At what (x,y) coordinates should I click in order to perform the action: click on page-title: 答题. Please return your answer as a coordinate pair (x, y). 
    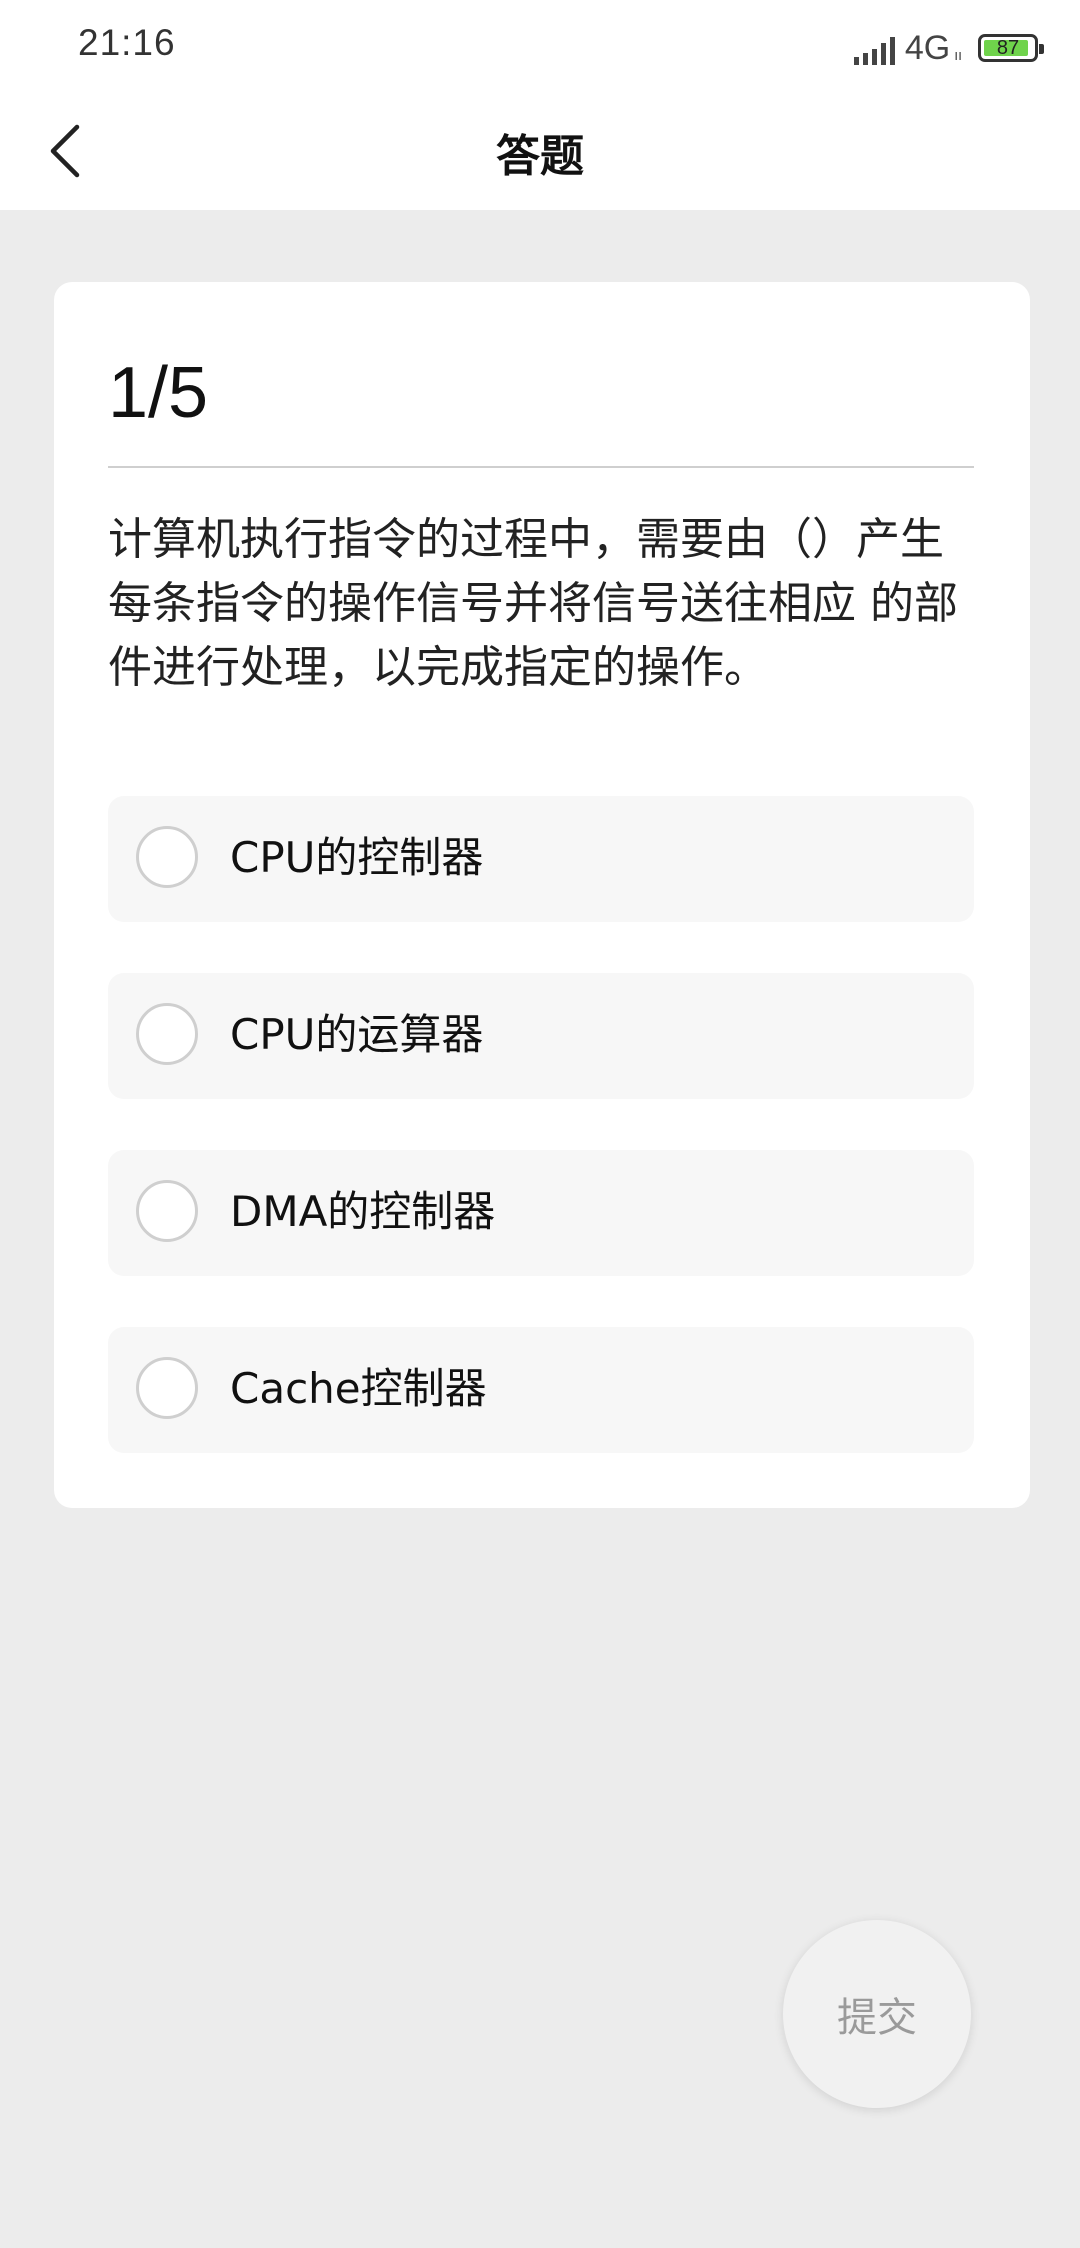
    Looking at the image, I should click on (540, 156).